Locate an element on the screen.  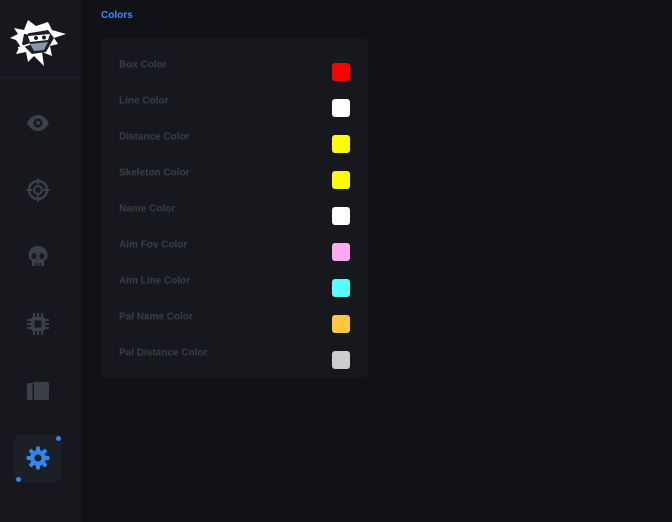
color-row-line: Line Color is located at coordinates (234, 100).